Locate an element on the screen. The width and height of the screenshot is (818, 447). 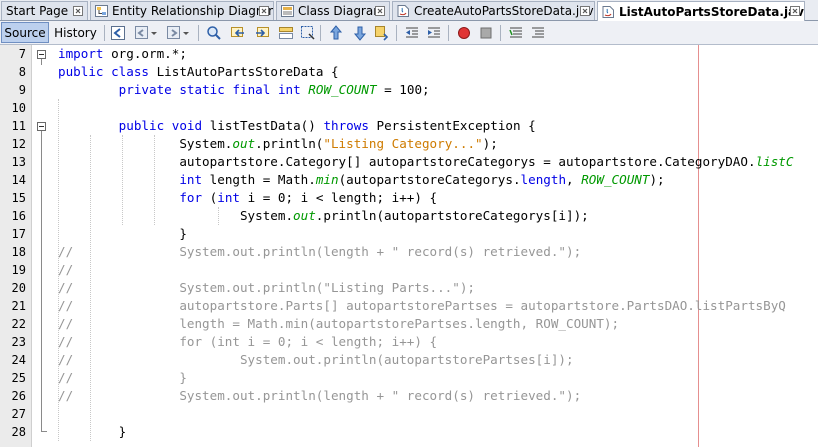
line-number: 7 is located at coordinates (22, 54).